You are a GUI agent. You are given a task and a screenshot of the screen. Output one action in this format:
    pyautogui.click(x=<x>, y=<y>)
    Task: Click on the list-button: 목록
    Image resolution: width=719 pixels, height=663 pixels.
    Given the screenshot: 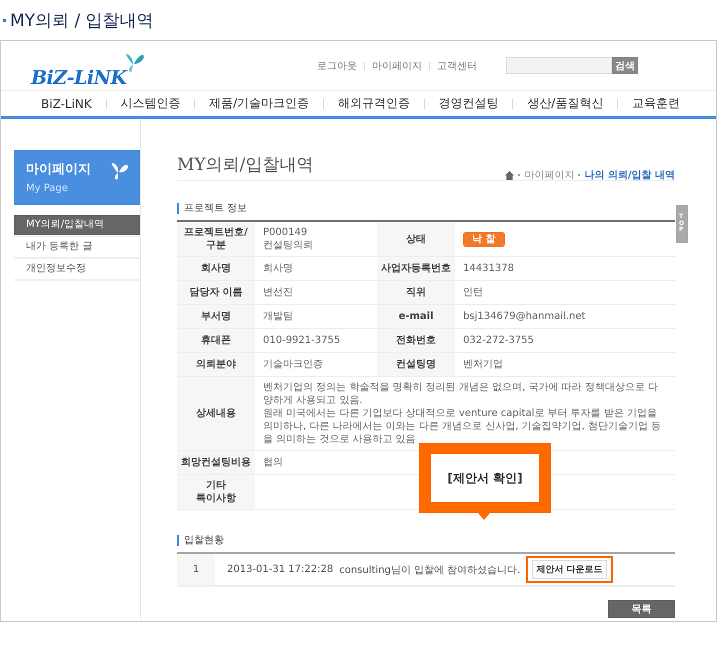 What is the action you would take?
    pyautogui.click(x=641, y=609)
    